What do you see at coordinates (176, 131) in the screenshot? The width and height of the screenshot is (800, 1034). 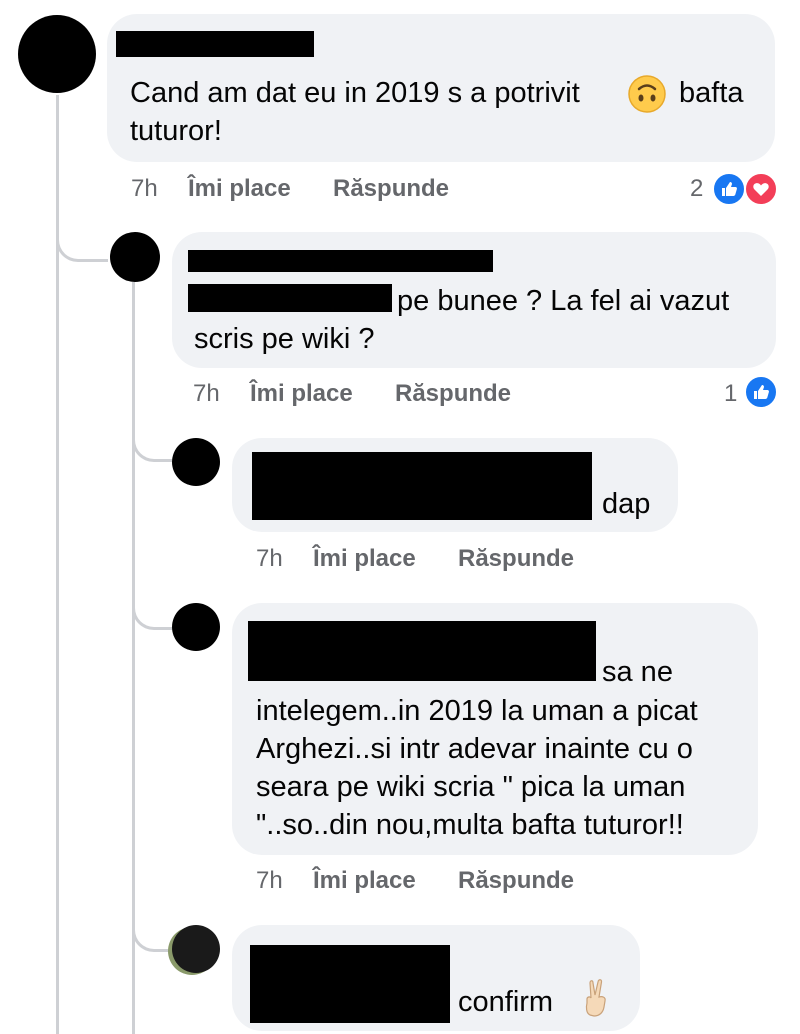 I see `comment-text-line-2: tuturor!` at bounding box center [176, 131].